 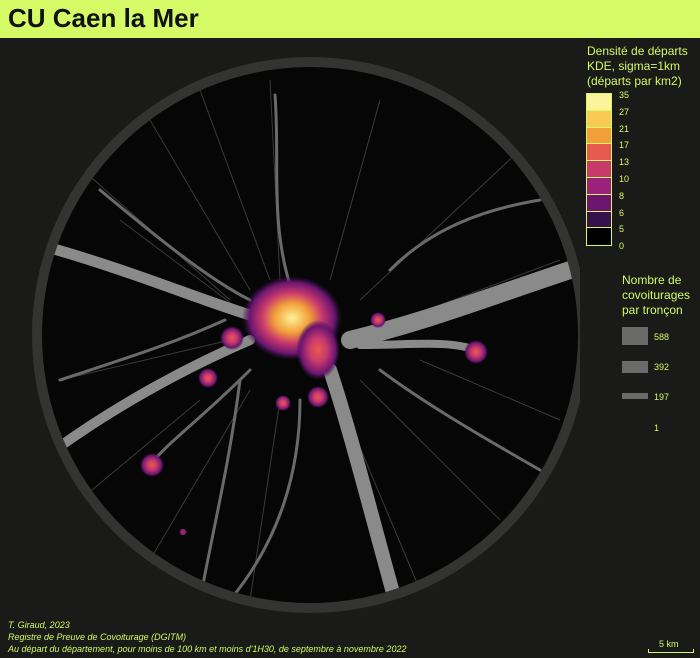 I want to click on density-break-10: 10, so click(x=624, y=179).